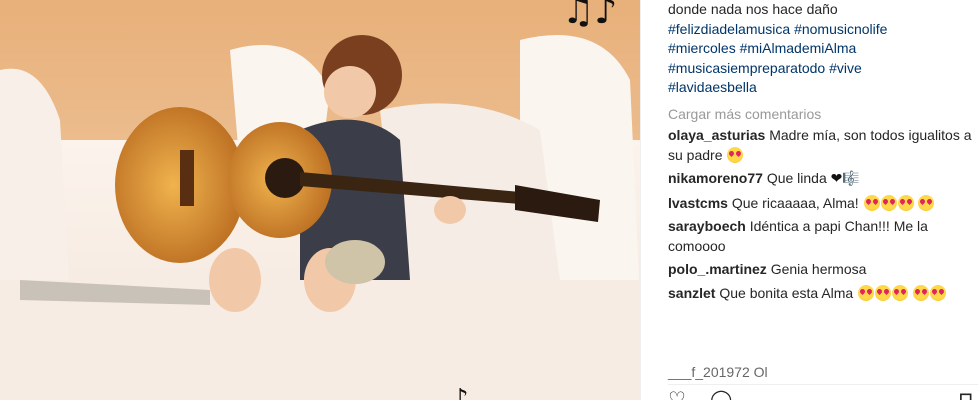  Describe the element at coordinates (677, 394) in the screenshot. I see `like-heart-icon: ♡` at that location.